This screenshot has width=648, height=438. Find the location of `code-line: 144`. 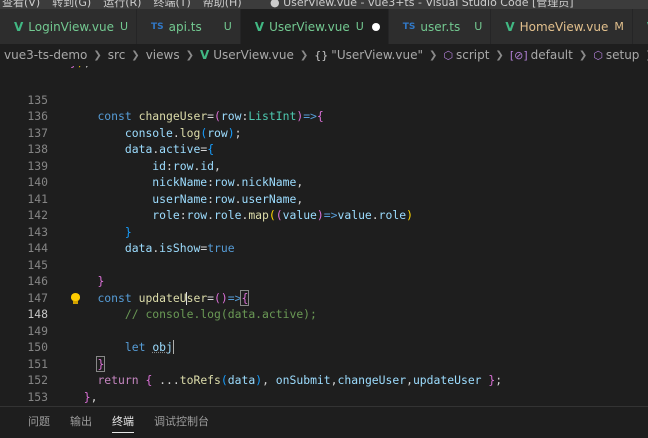

code-line: 144 is located at coordinates (324, 239).